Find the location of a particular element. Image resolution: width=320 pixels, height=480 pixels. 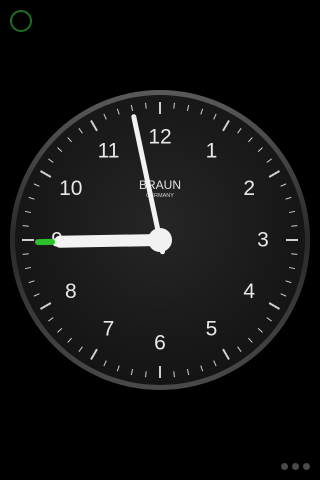

numeral-8: 8 is located at coordinates (71, 291).